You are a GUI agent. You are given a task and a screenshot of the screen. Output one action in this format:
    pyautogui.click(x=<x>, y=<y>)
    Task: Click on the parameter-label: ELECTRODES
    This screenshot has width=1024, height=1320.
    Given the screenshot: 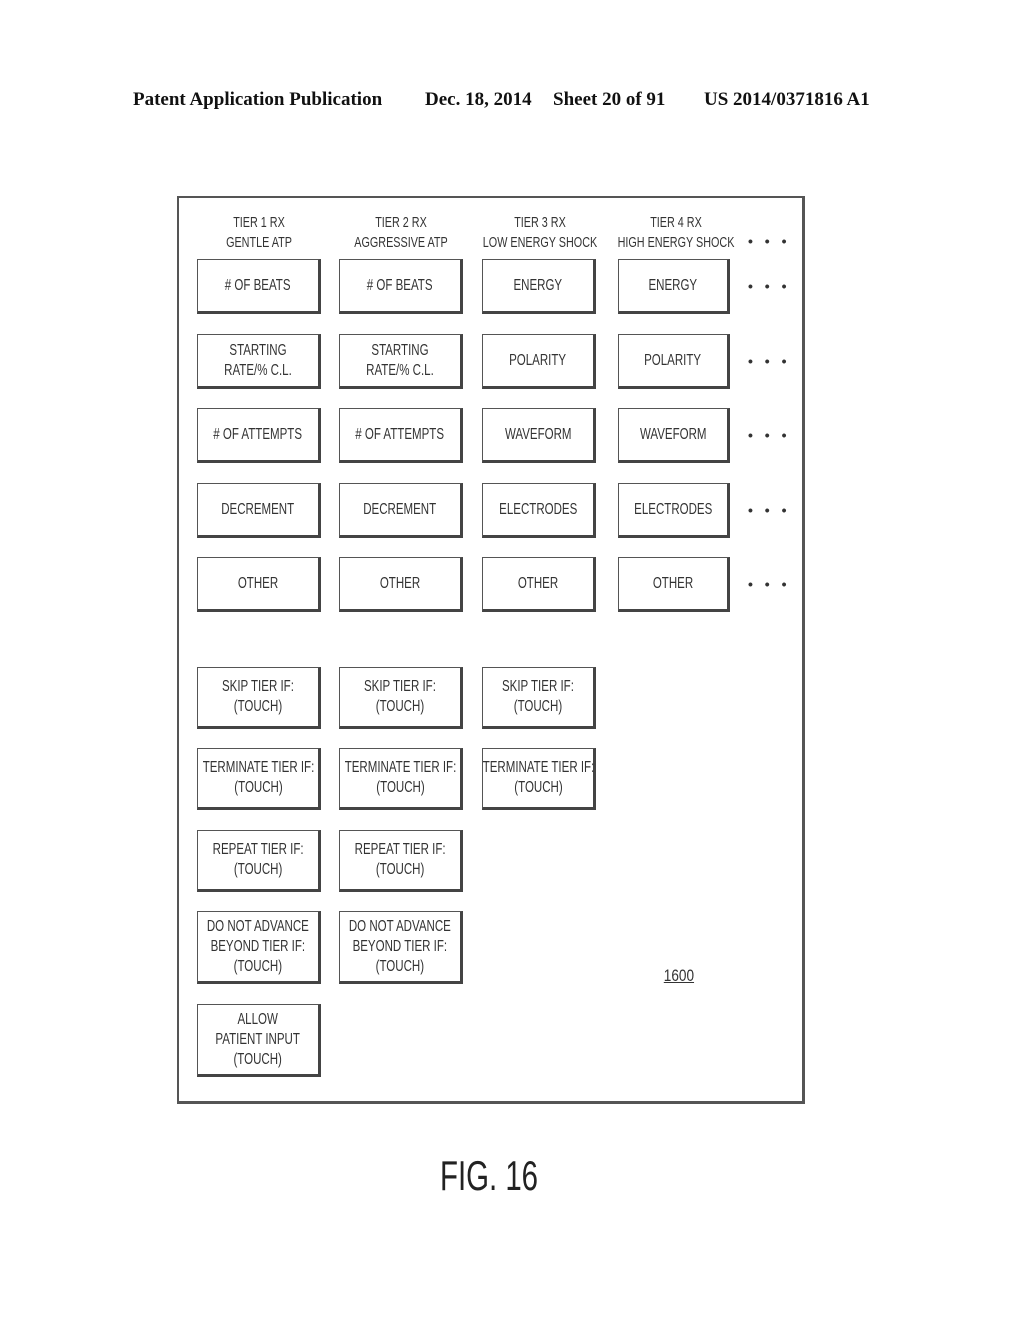 What is the action you would take?
    pyautogui.click(x=538, y=510)
    